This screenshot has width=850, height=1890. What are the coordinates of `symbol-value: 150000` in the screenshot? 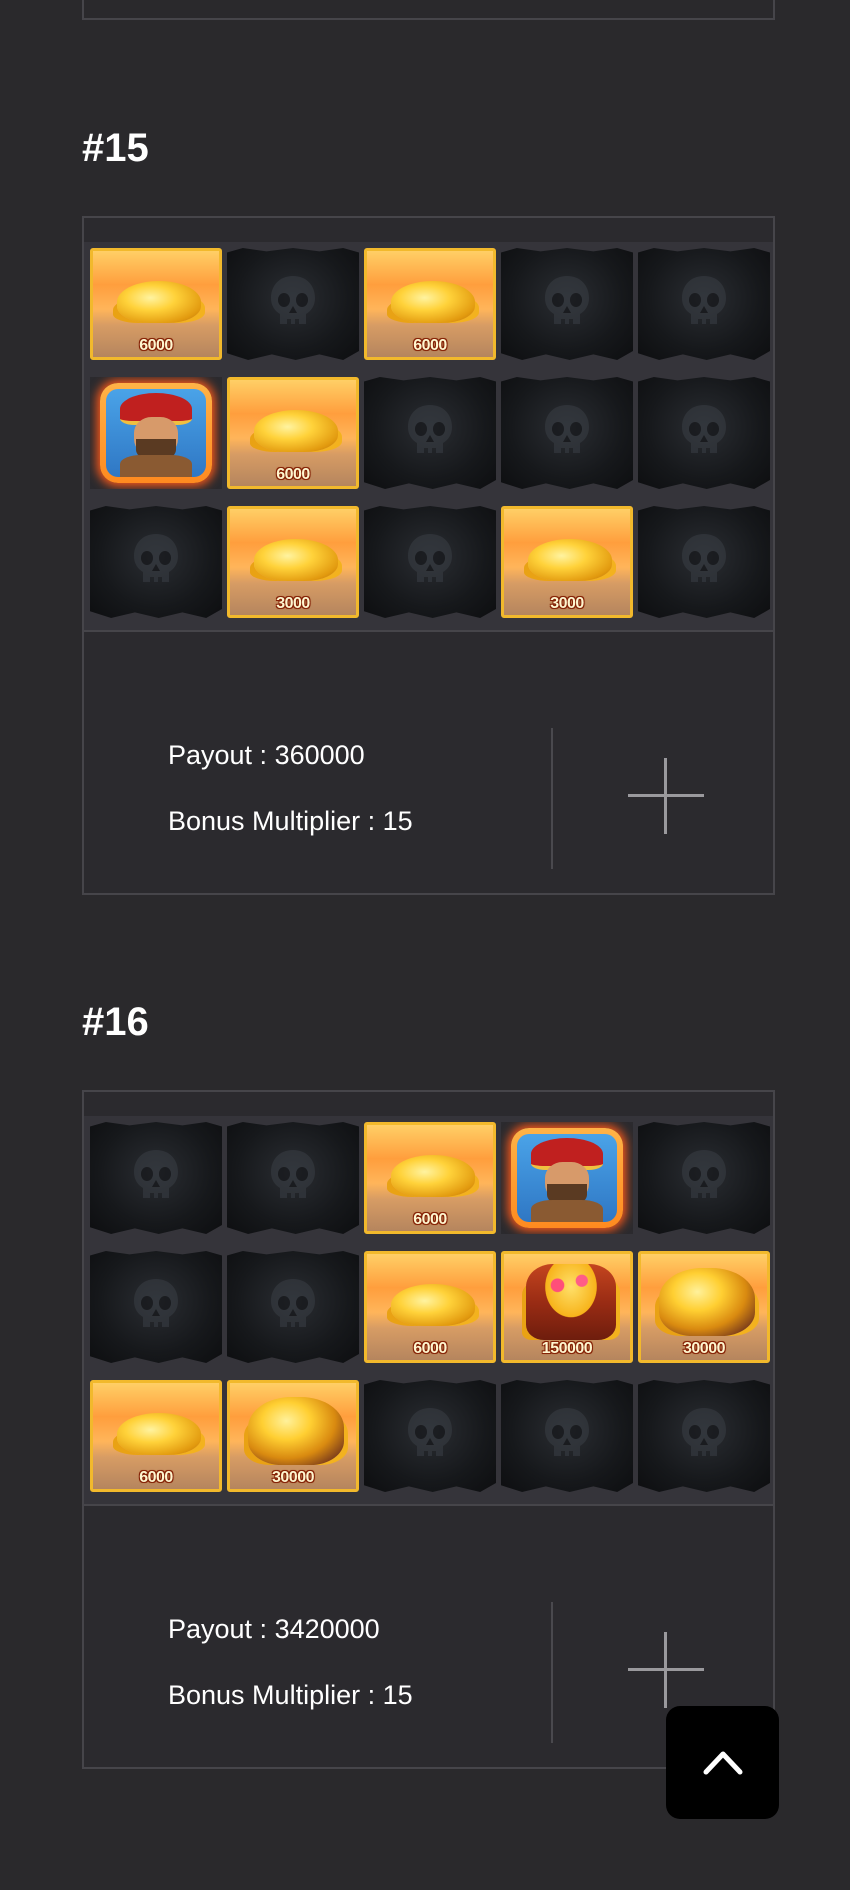 It's located at (567, 1349).